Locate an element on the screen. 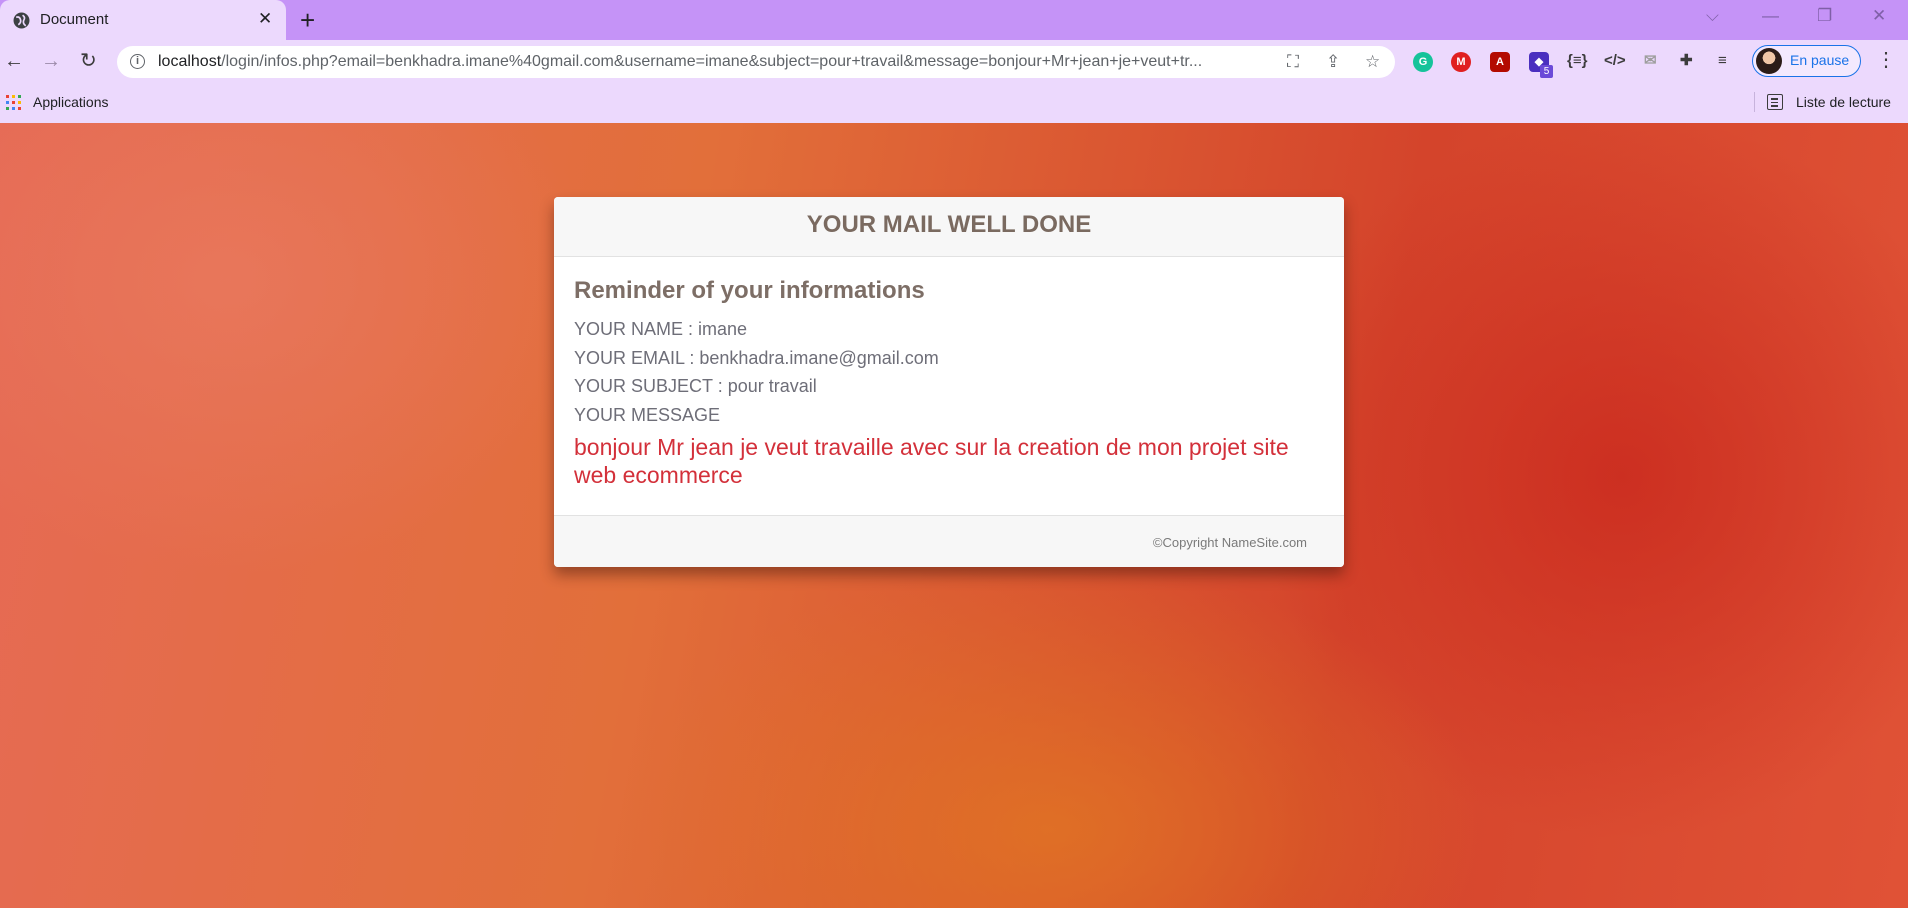 Image resolution: width=1908 pixels, height=908 pixels. name-field: YOUR NAME : imane is located at coordinates (661, 329).